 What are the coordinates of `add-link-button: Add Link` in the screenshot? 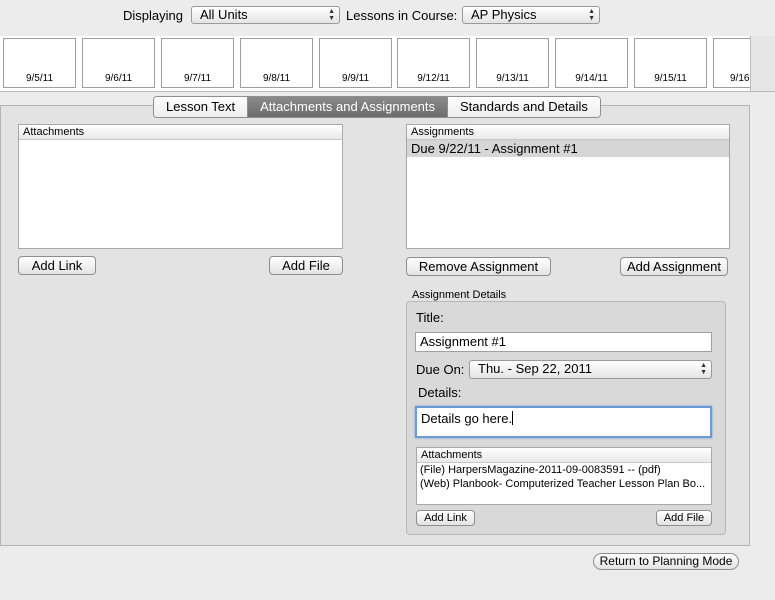 It's located at (57, 265).